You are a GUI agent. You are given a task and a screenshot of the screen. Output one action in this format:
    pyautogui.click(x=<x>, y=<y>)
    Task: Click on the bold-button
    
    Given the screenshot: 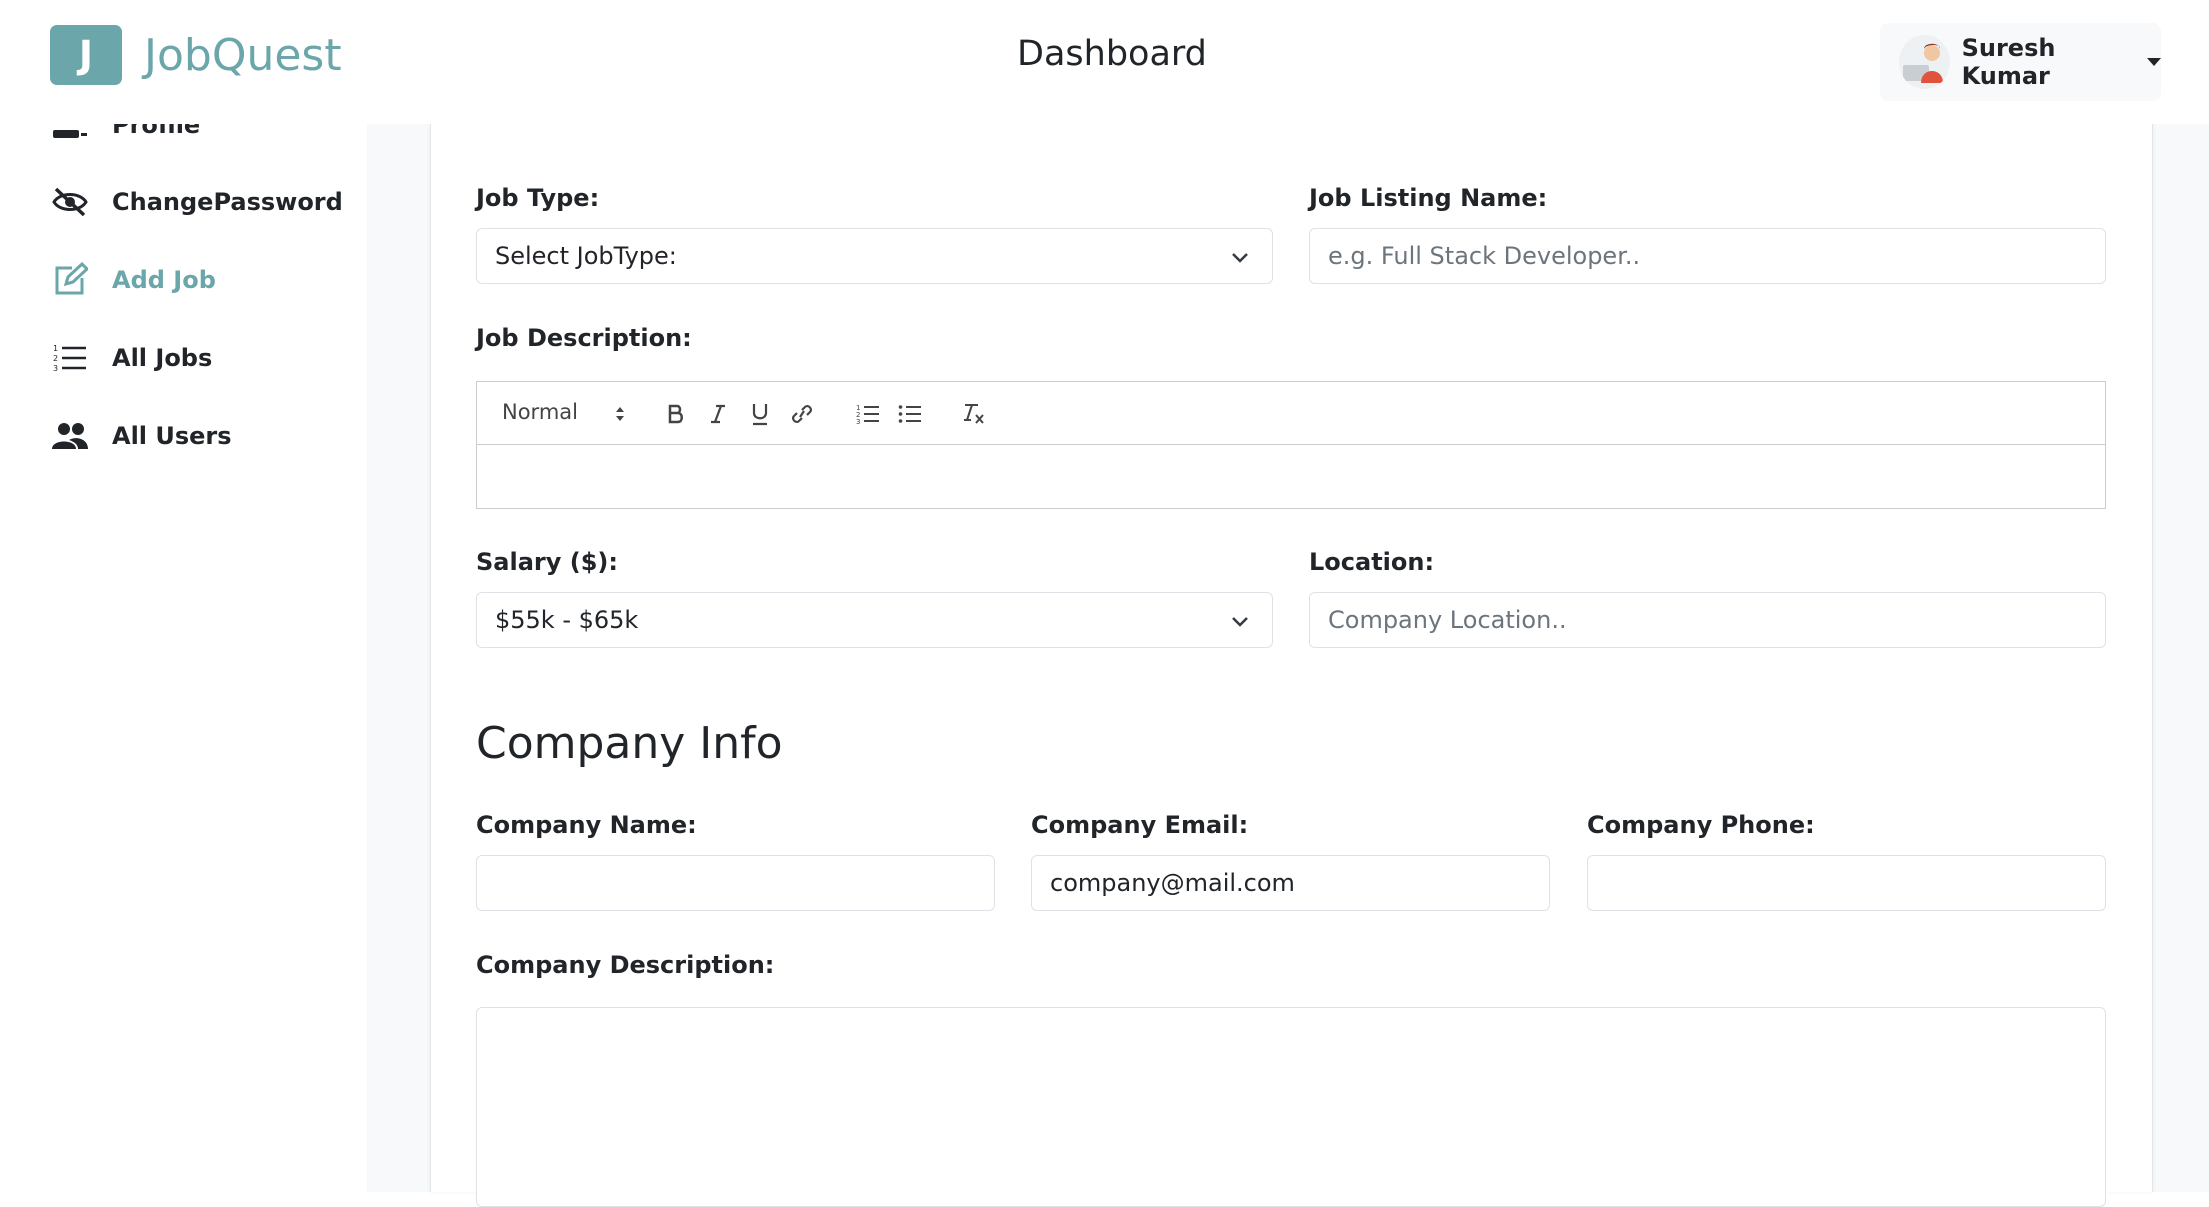 What is the action you would take?
    pyautogui.click(x=676, y=414)
    